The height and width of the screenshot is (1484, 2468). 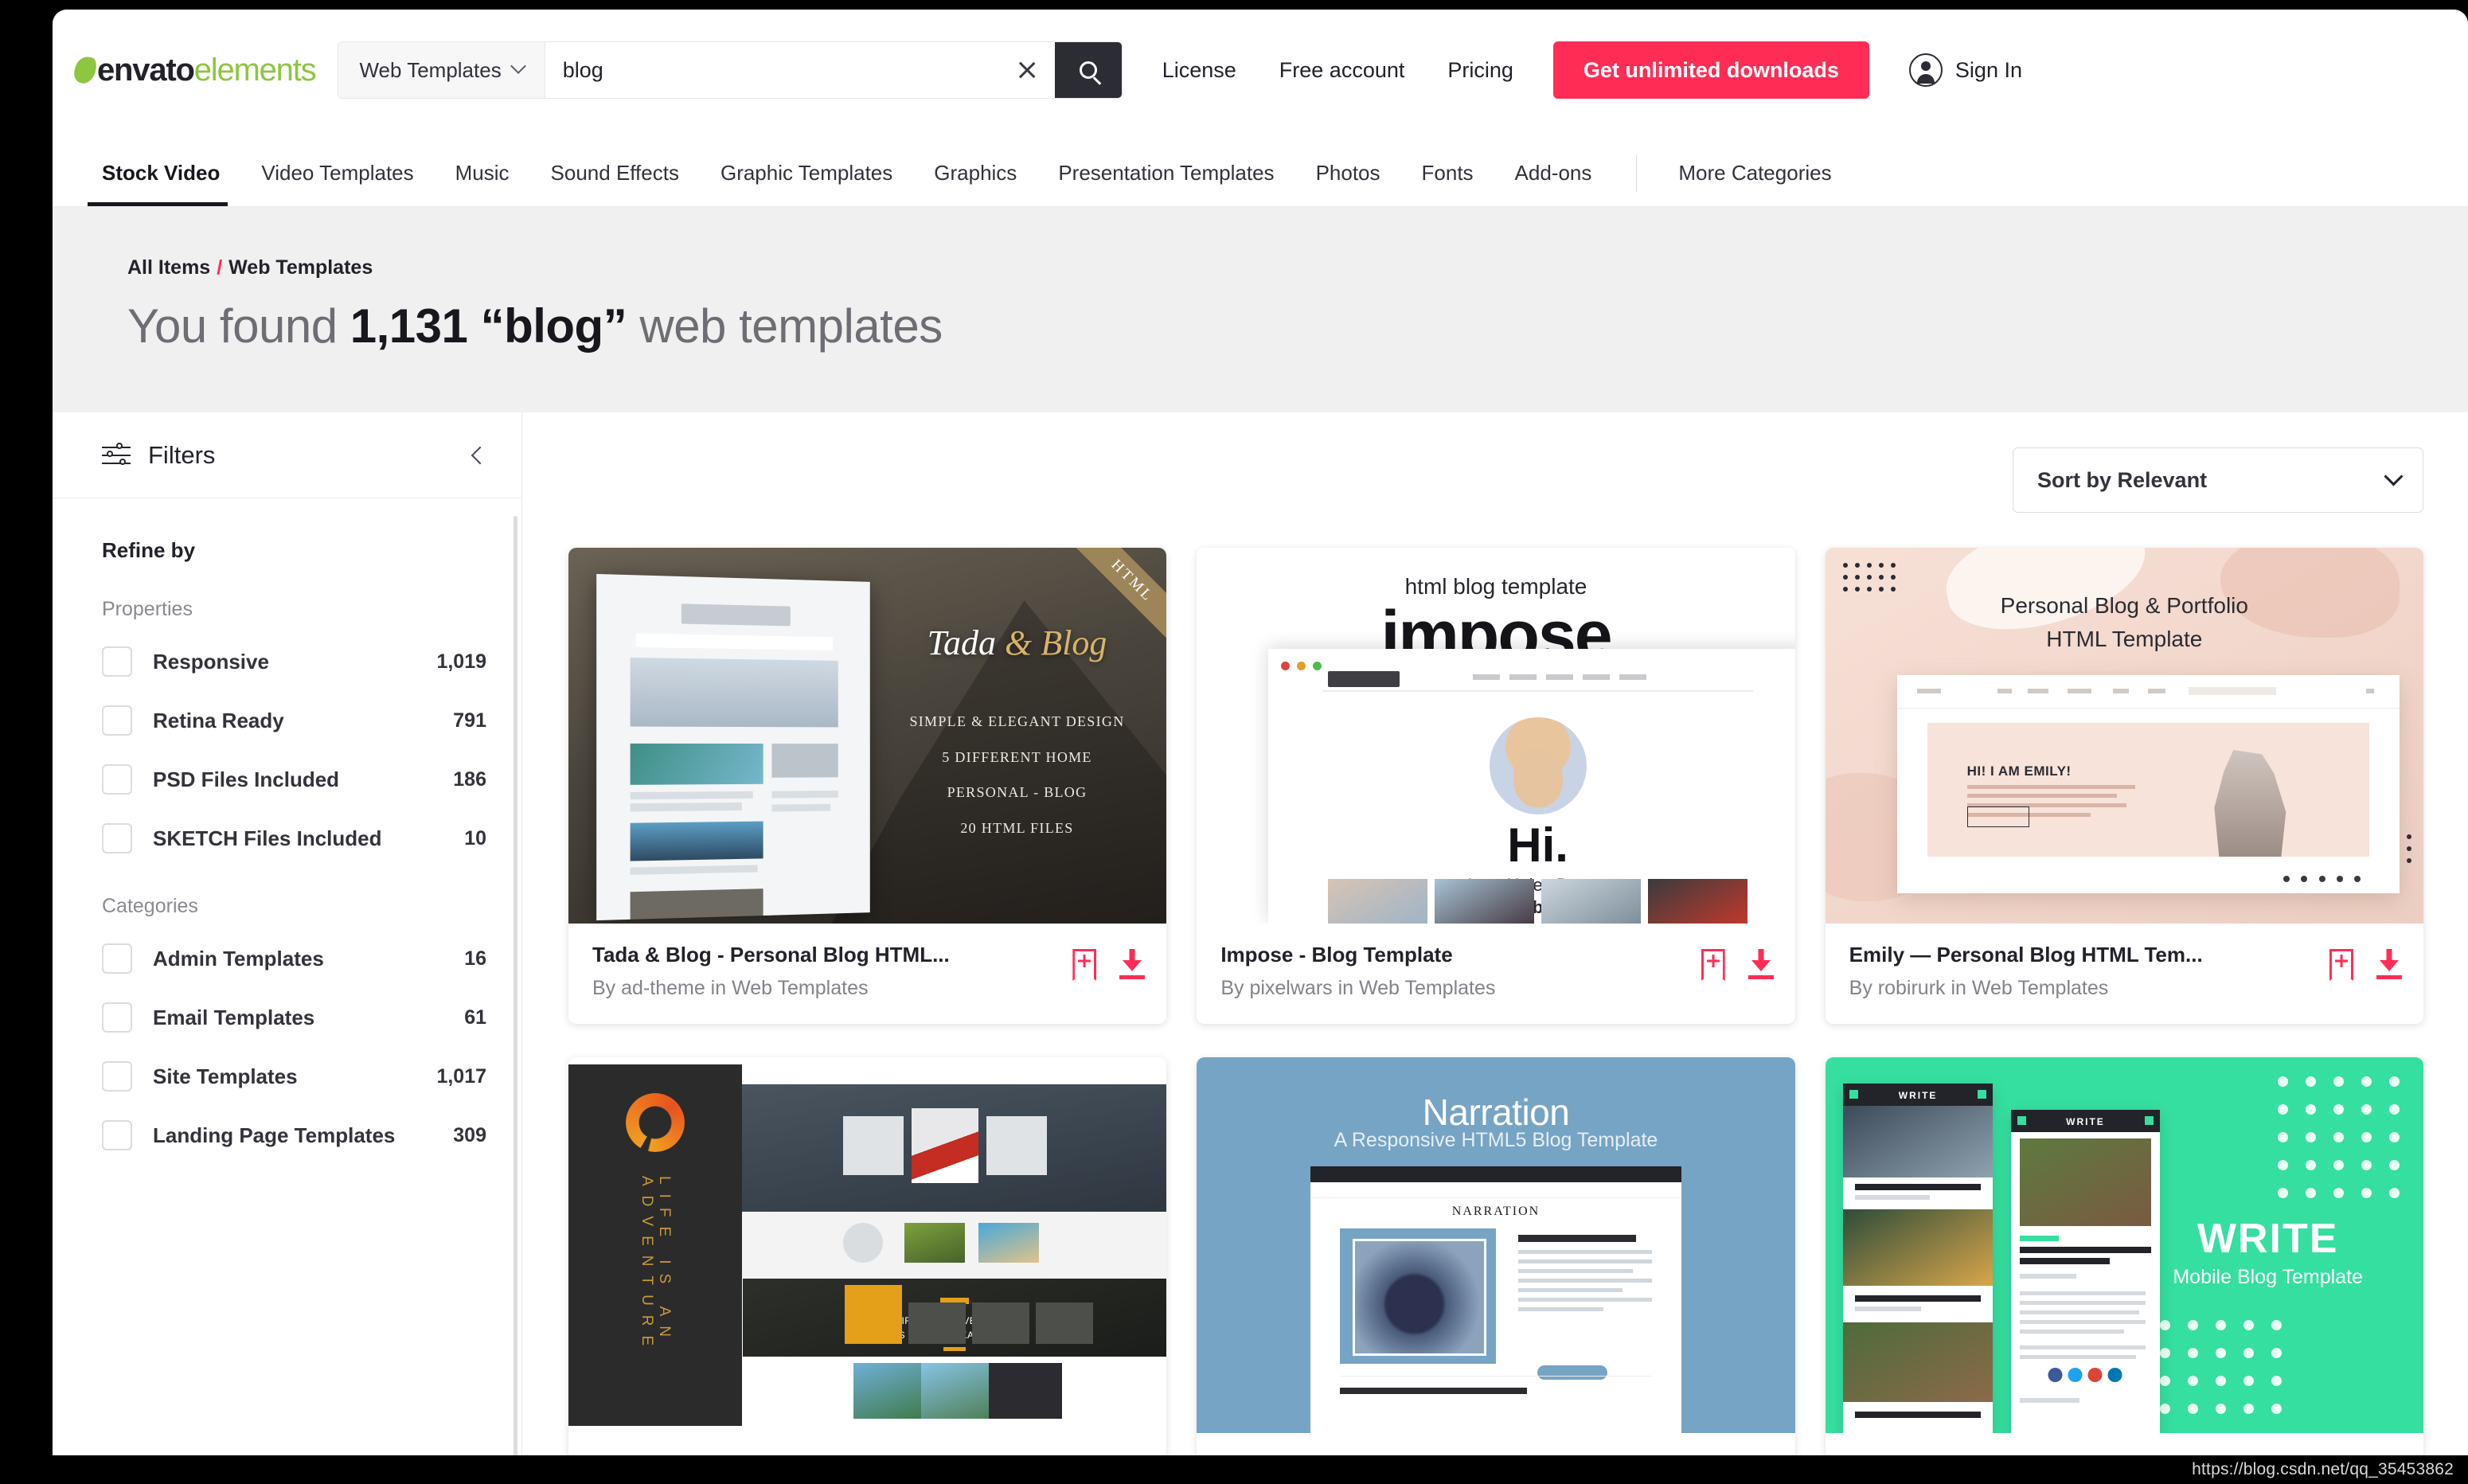 What do you see at coordinates (294, 661) in the screenshot?
I see `filter-row-responsive: Responsive 1,019` at bounding box center [294, 661].